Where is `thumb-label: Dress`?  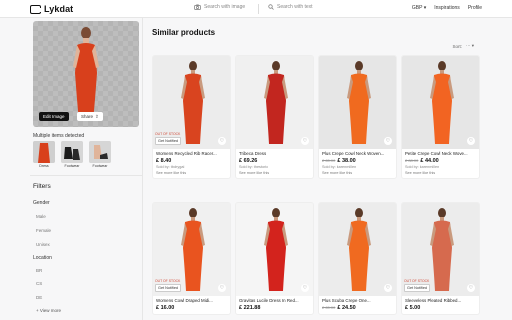 thumb-label: Dress is located at coordinates (44, 166).